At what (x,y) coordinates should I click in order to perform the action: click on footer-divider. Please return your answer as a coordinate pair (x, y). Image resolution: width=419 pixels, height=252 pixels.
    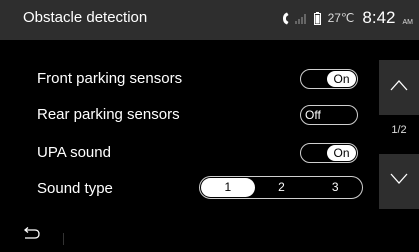
    Looking at the image, I should click on (63, 239).